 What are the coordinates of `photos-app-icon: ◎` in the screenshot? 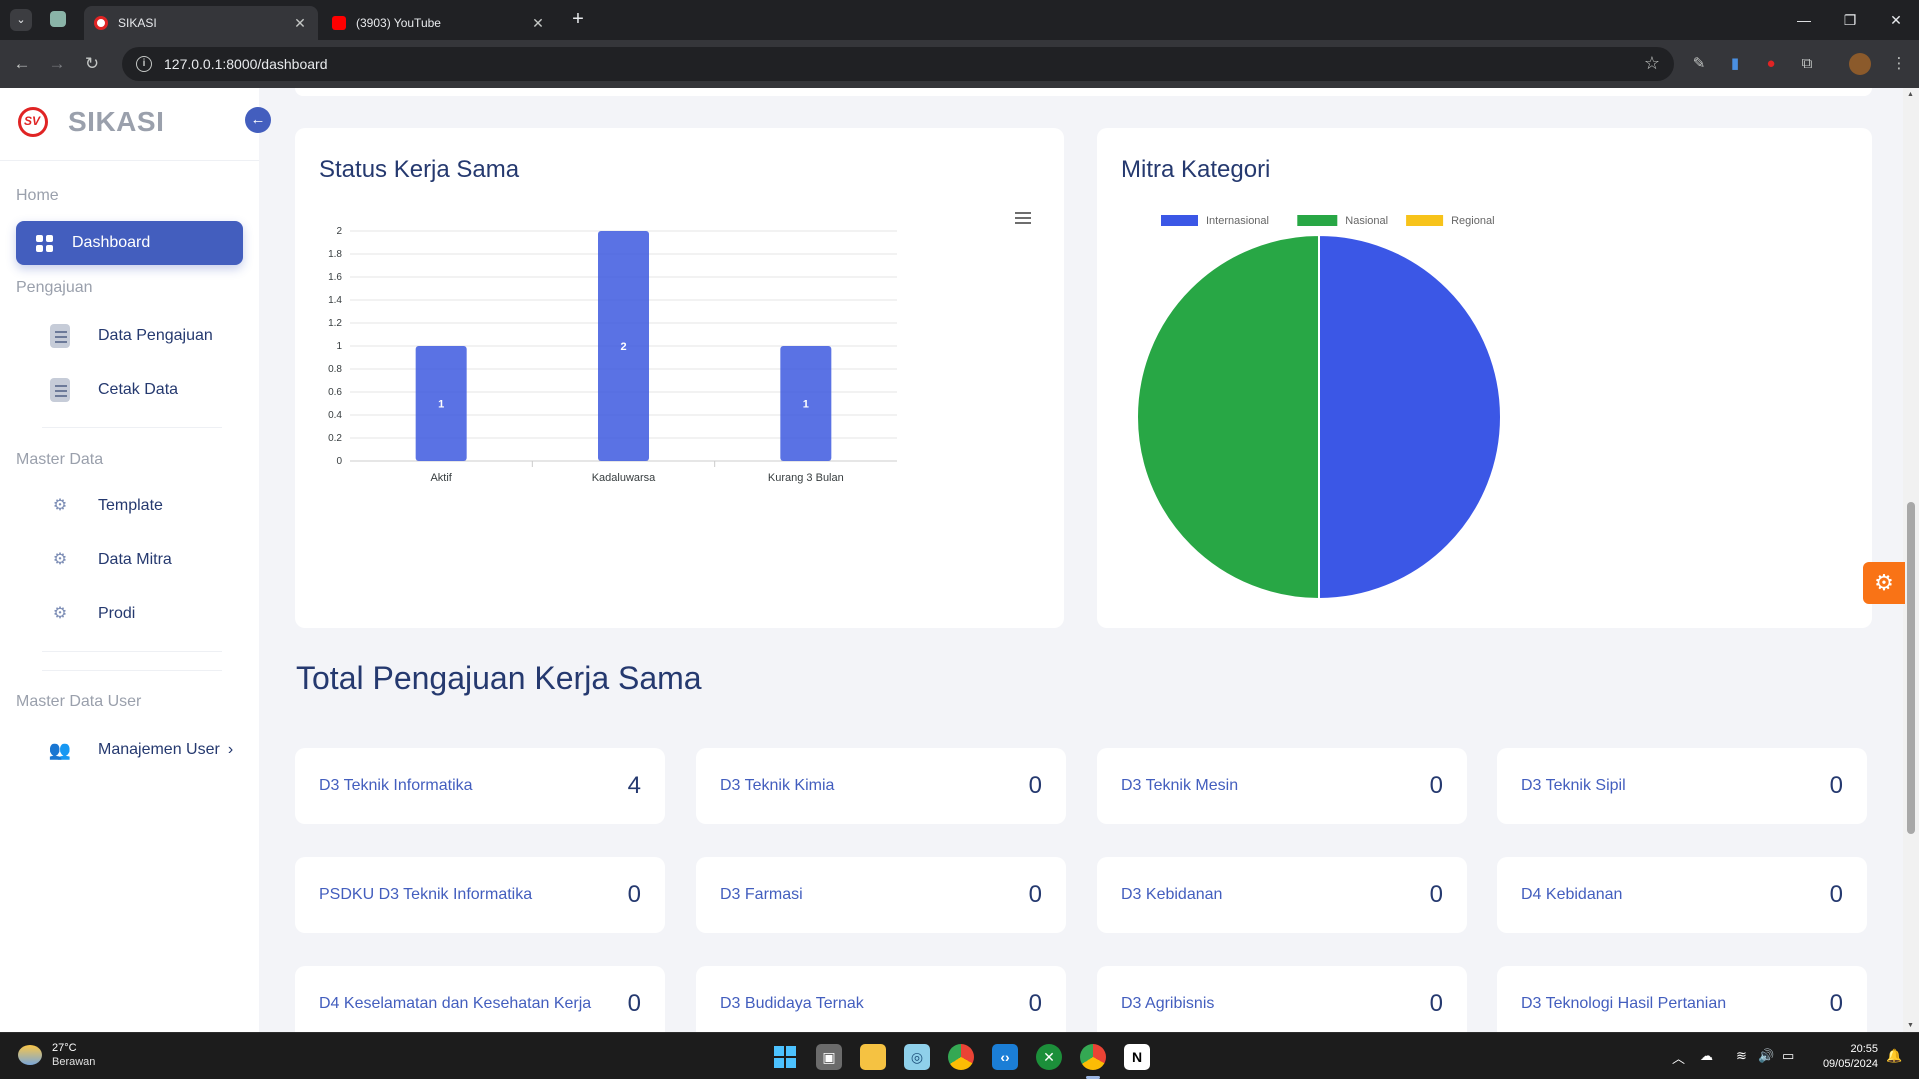 It's located at (917, 1057).